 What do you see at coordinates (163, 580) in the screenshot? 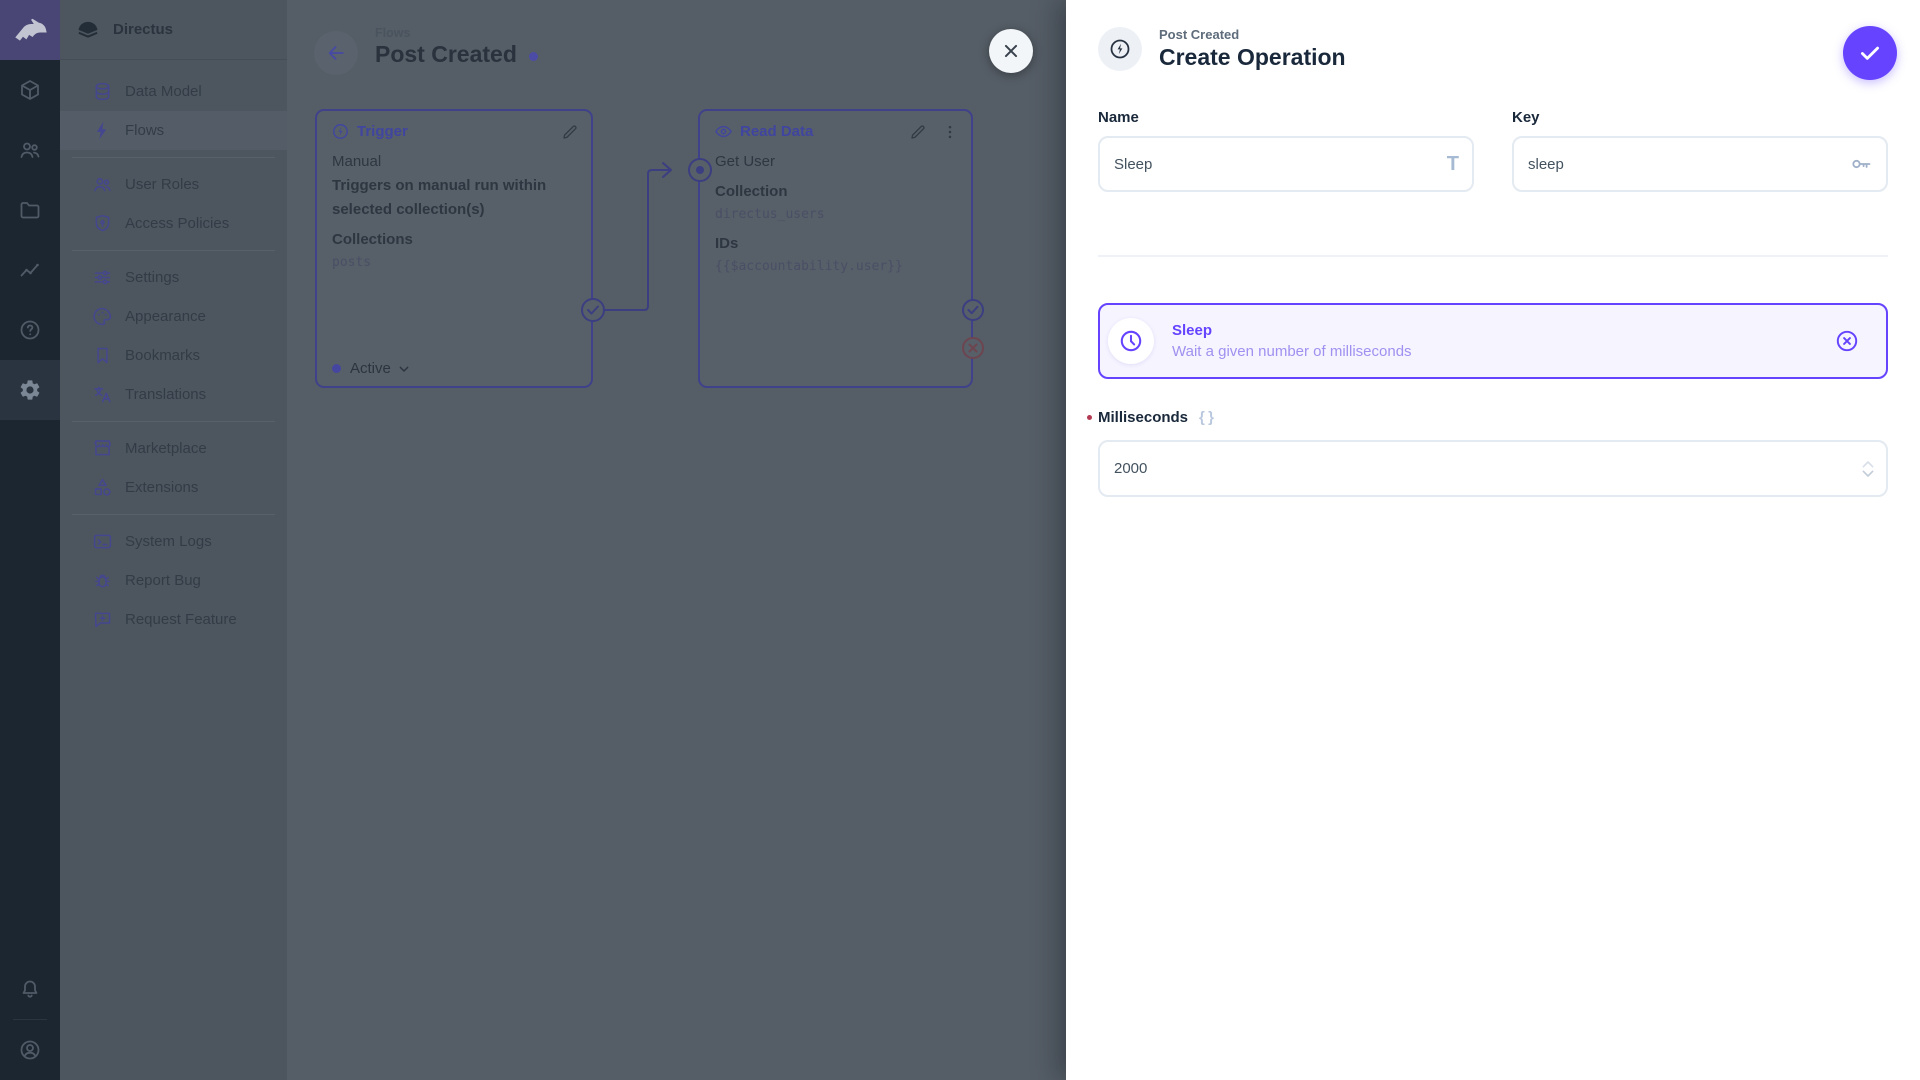
I see `sidebar-item-label: Report Bug` at bounding box center [163, 580].